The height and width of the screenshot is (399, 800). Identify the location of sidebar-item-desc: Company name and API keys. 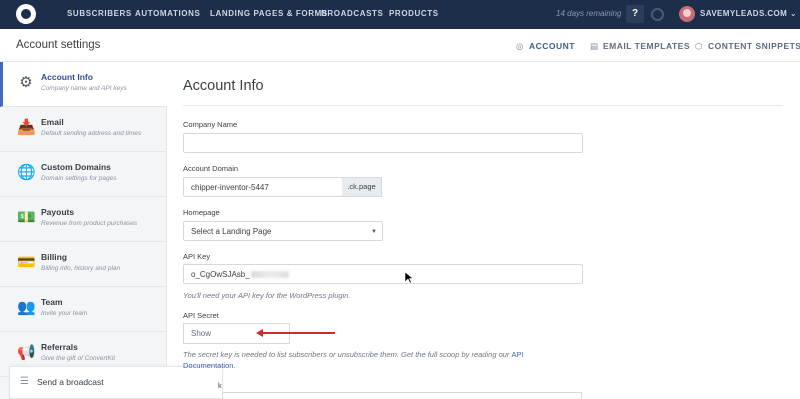
(84, 88).